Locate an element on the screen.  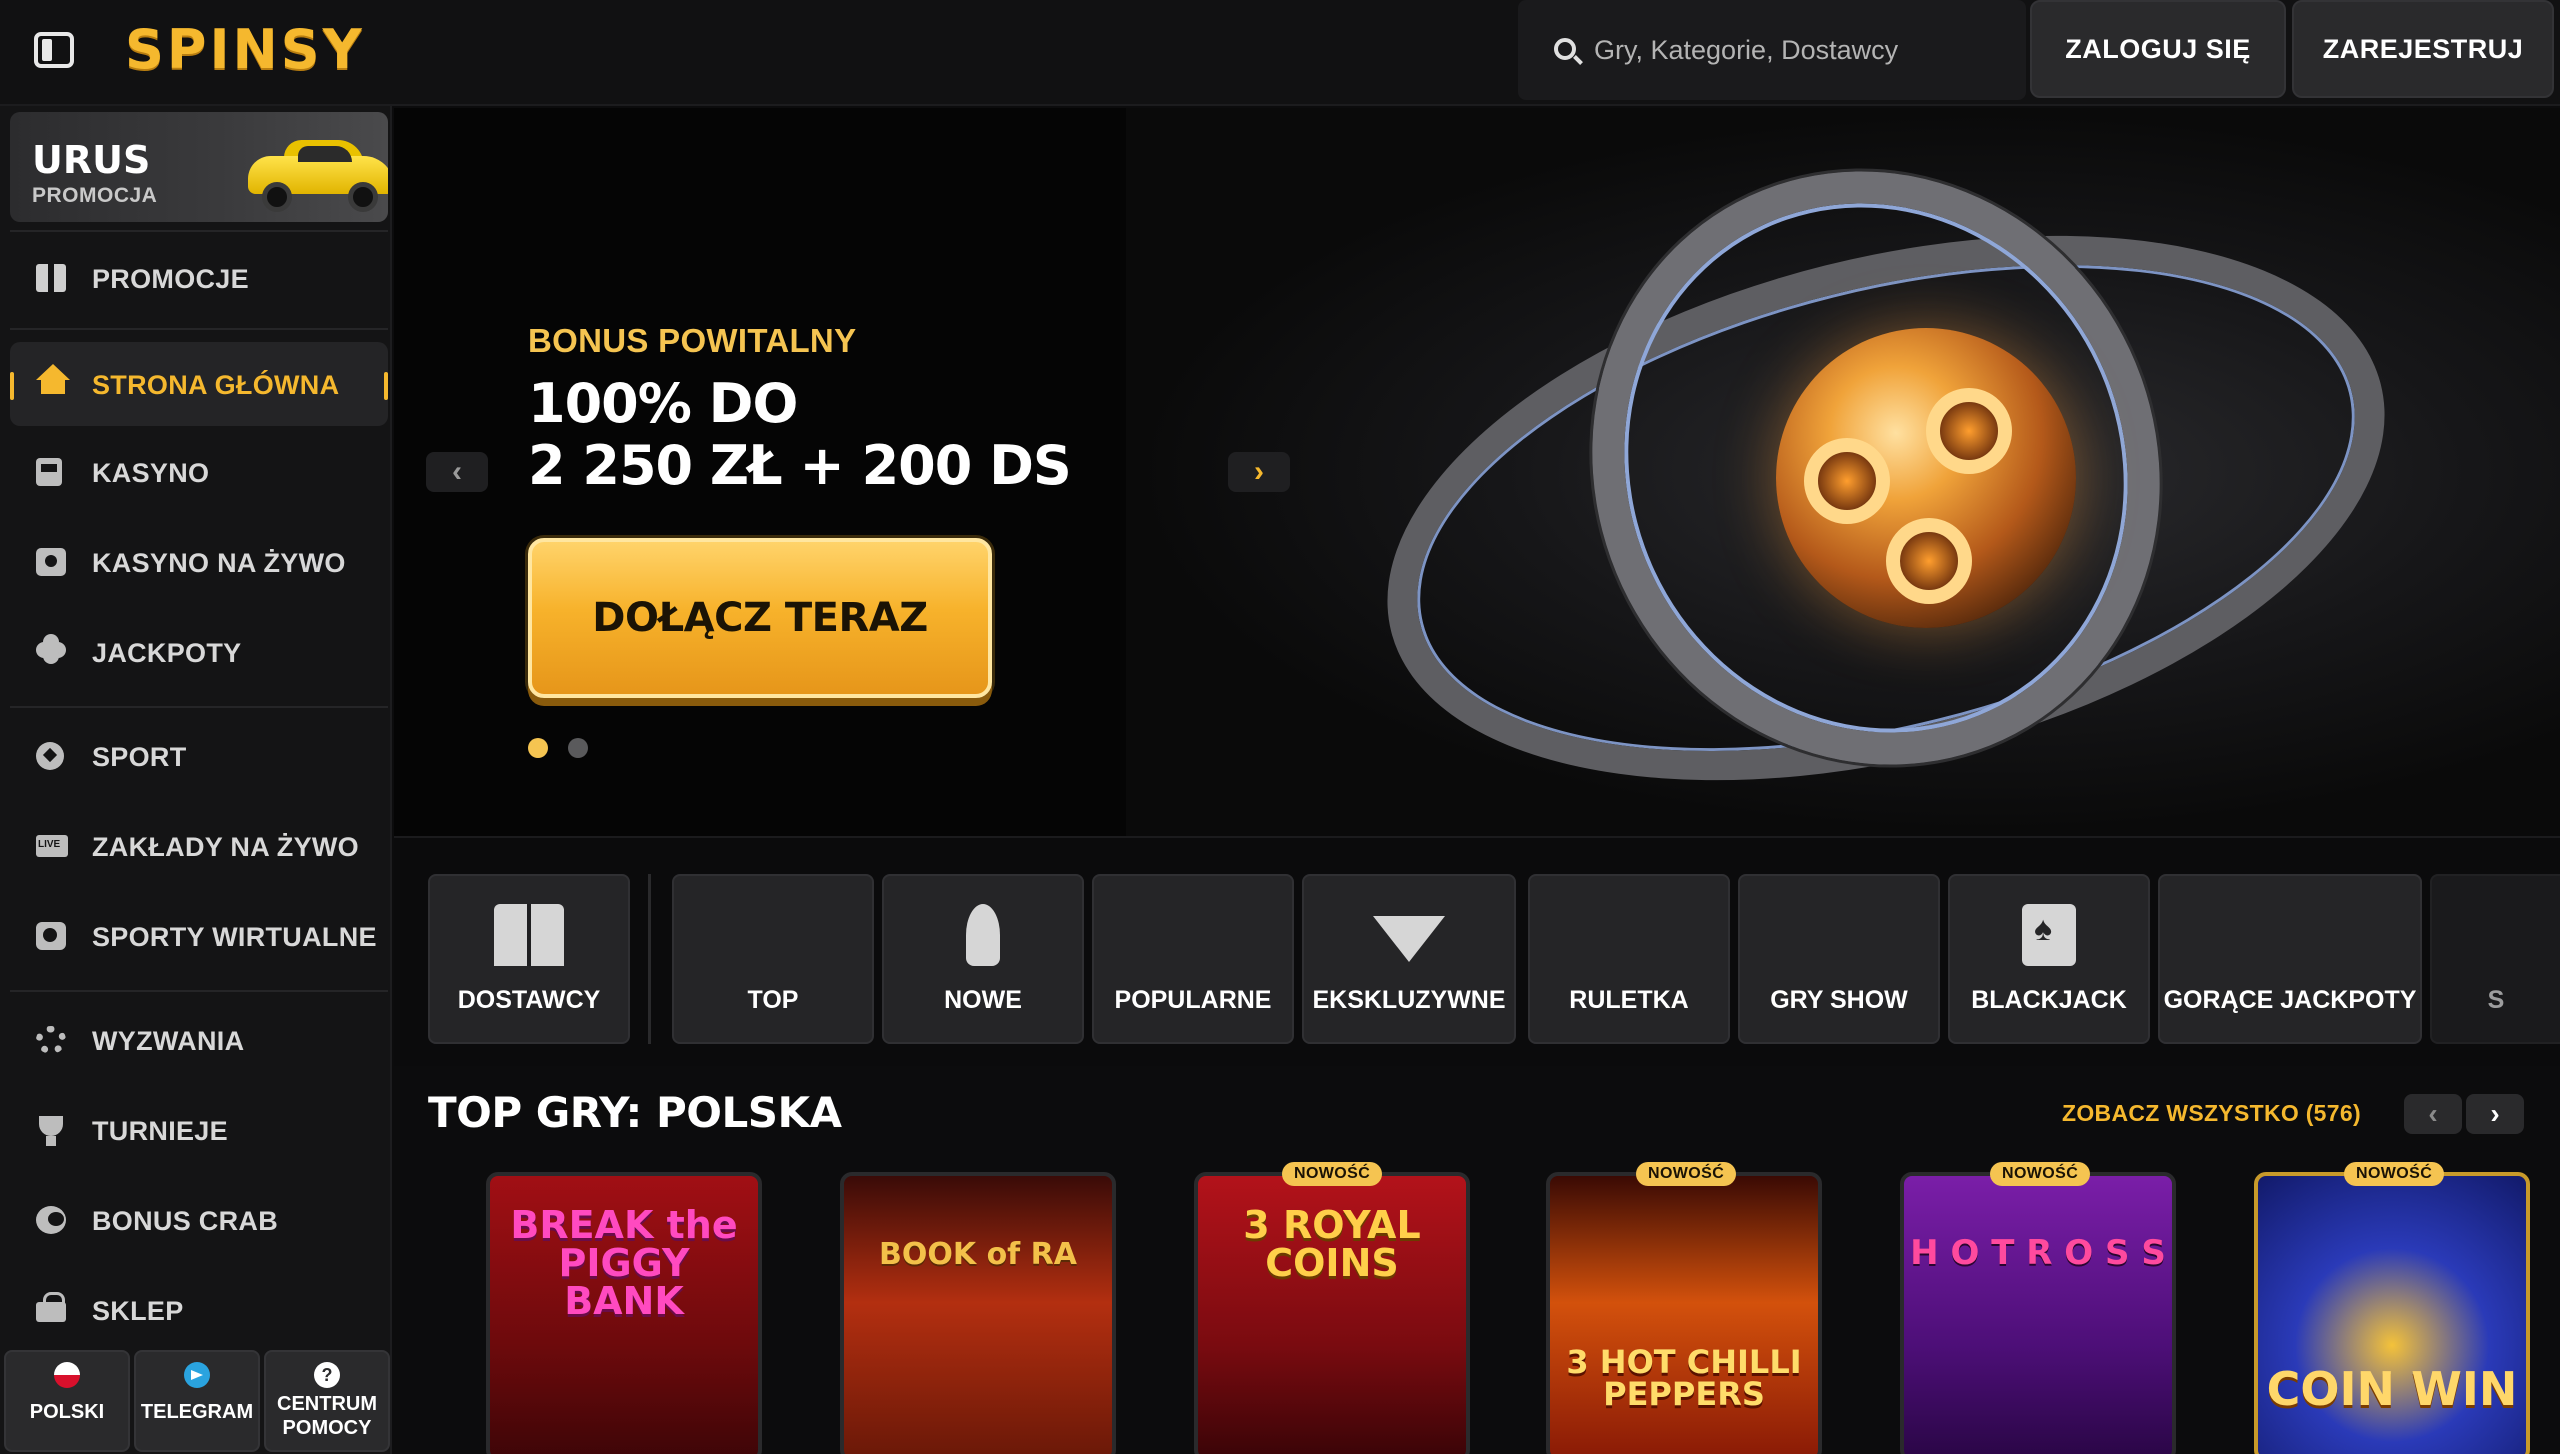
book-icon is located at coordinates (529, 935).